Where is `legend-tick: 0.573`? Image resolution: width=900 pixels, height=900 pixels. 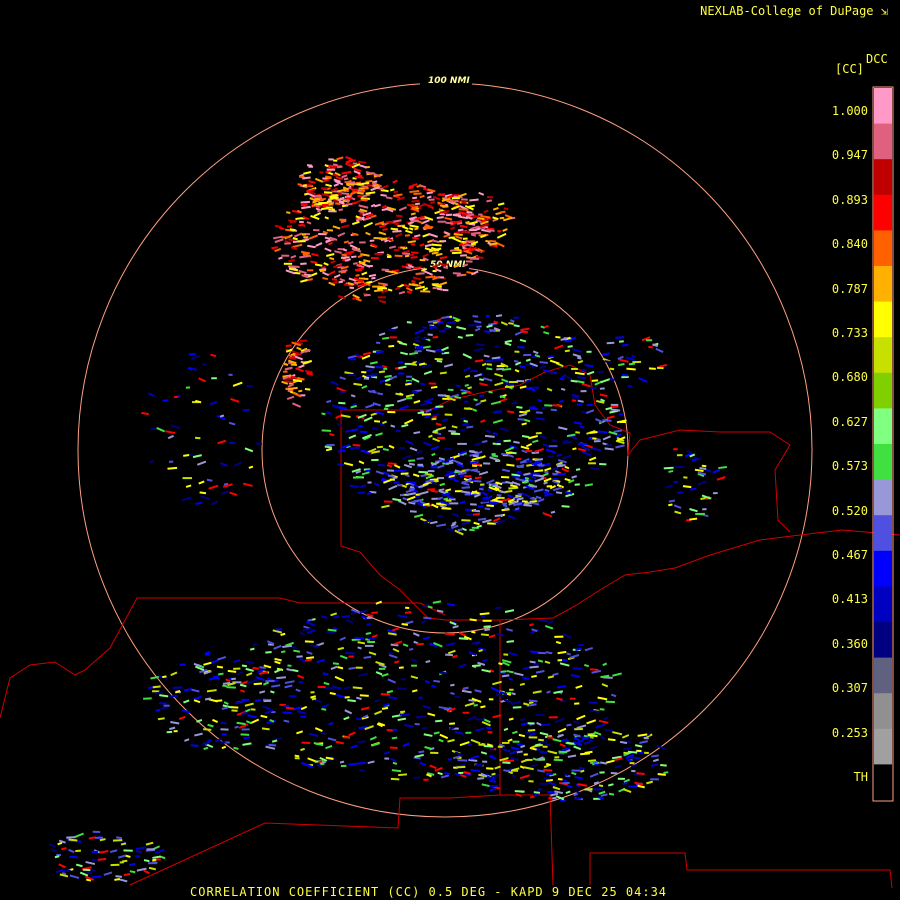
legend-tick: 0.573 is located at coordinates (849, 466).